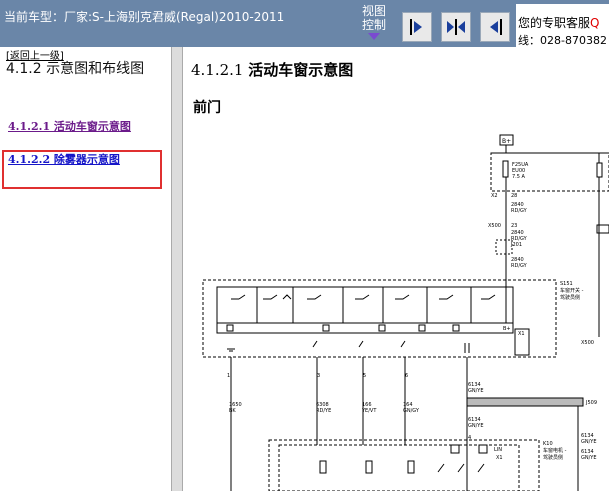  Describe the element at coordinates (549, 172) in the screenshot. I see `fuse-block` at that location.